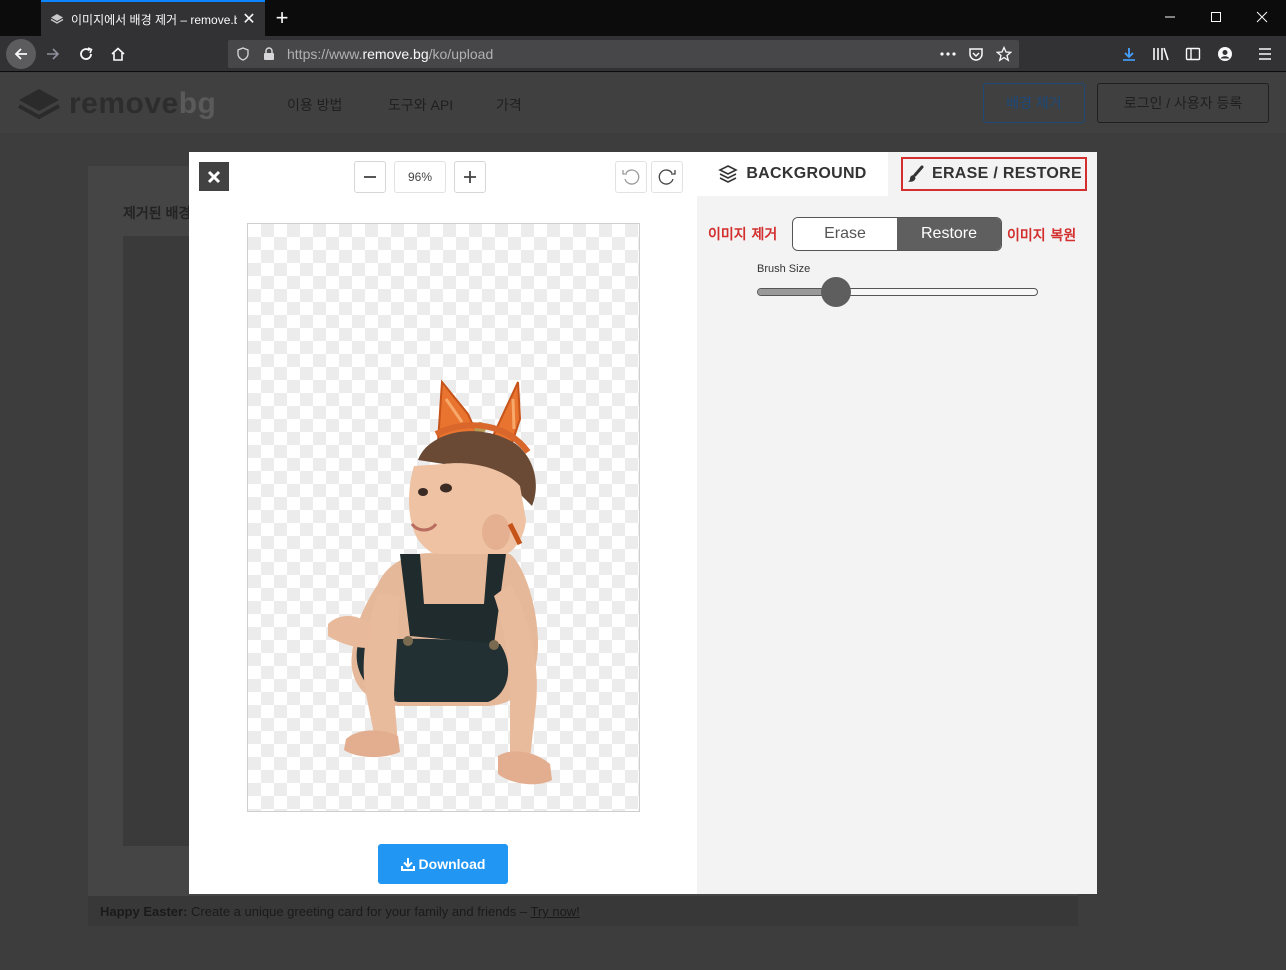 The width and height of the screenshot is (1286, 970). I want to click on page-actions-icon, so click(948, 54).